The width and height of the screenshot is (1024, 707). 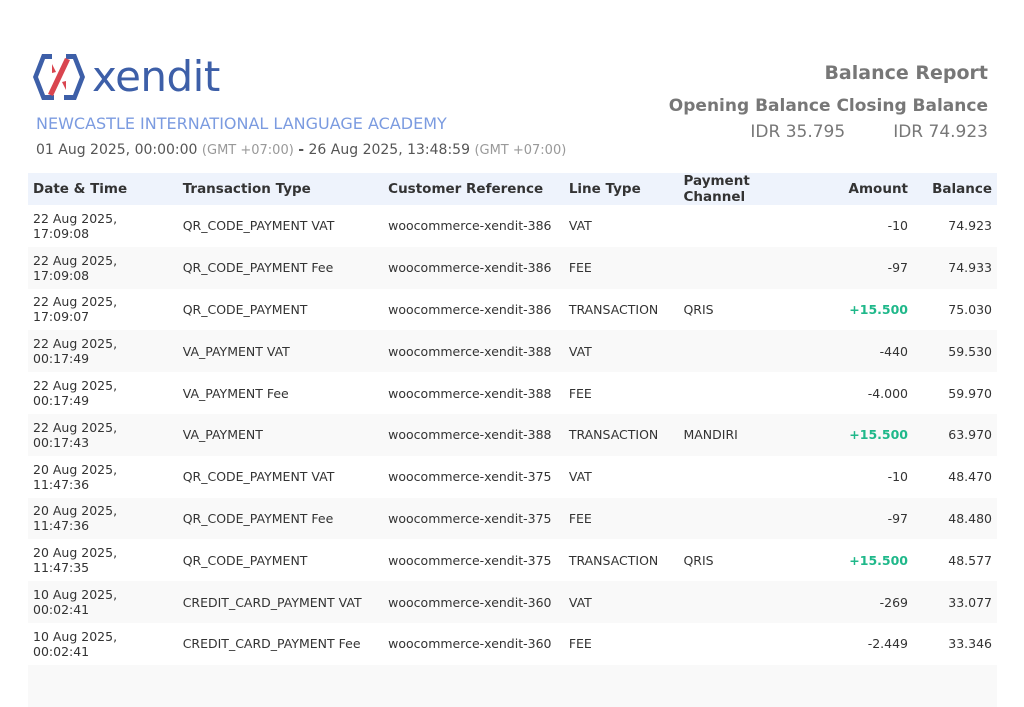 I want to click on cell-amount: -2.449, so click(x=888, y=644).